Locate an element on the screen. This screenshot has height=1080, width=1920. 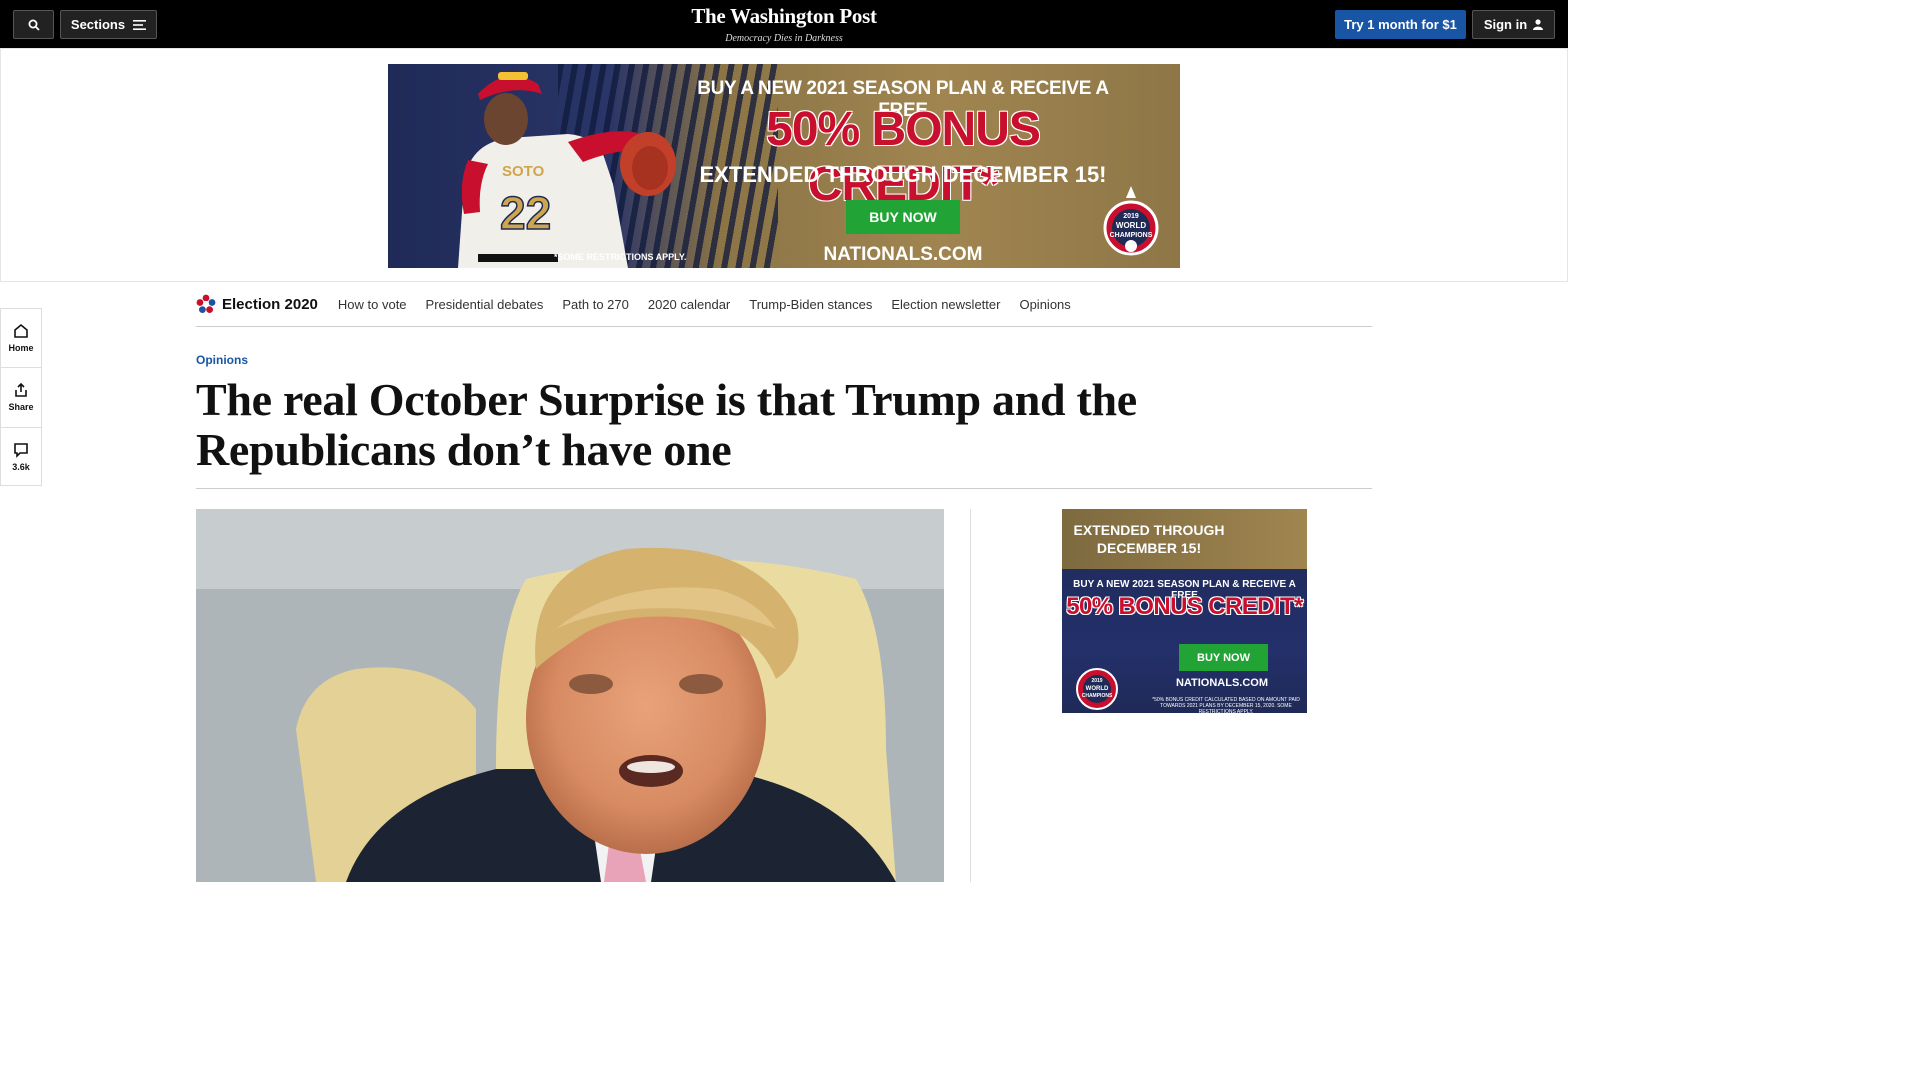
left-action-rail: Home Share 3.6k is located at coordinates (21, 397).